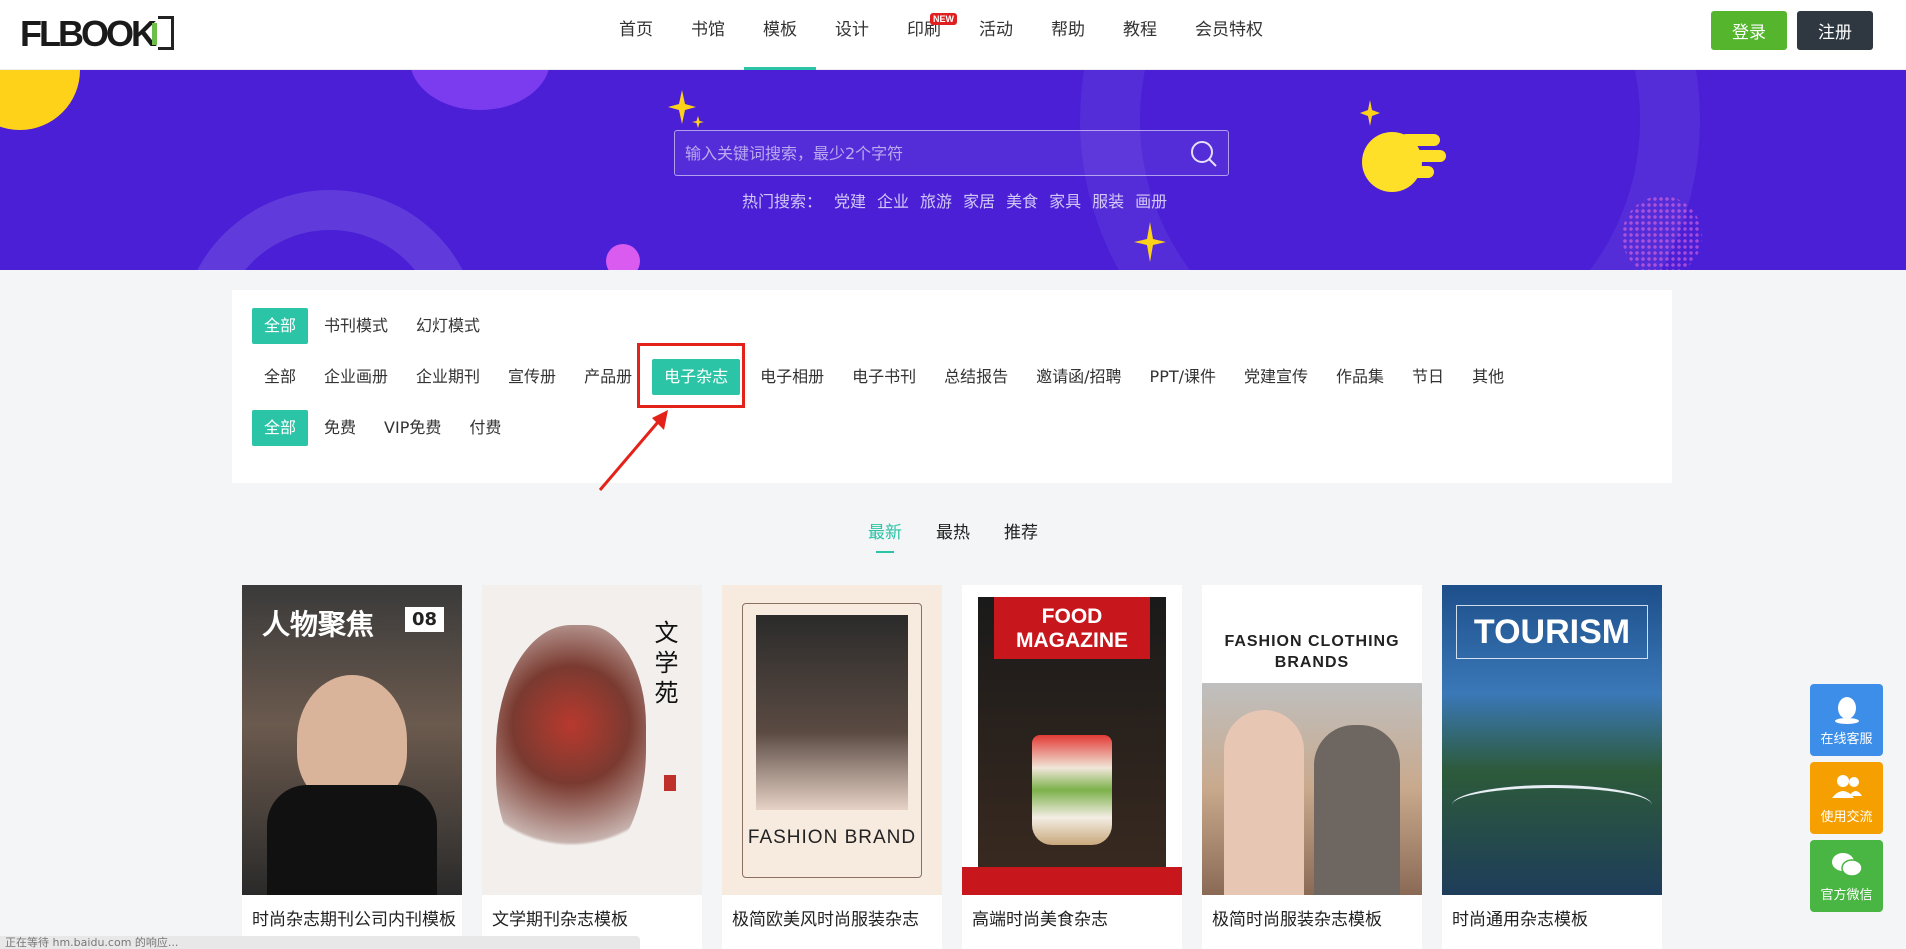 The image size is (1906, 949). Describe the element at coordinates (1360, 377) in the screenshot. I see `category-chip: 作品集` at that location.